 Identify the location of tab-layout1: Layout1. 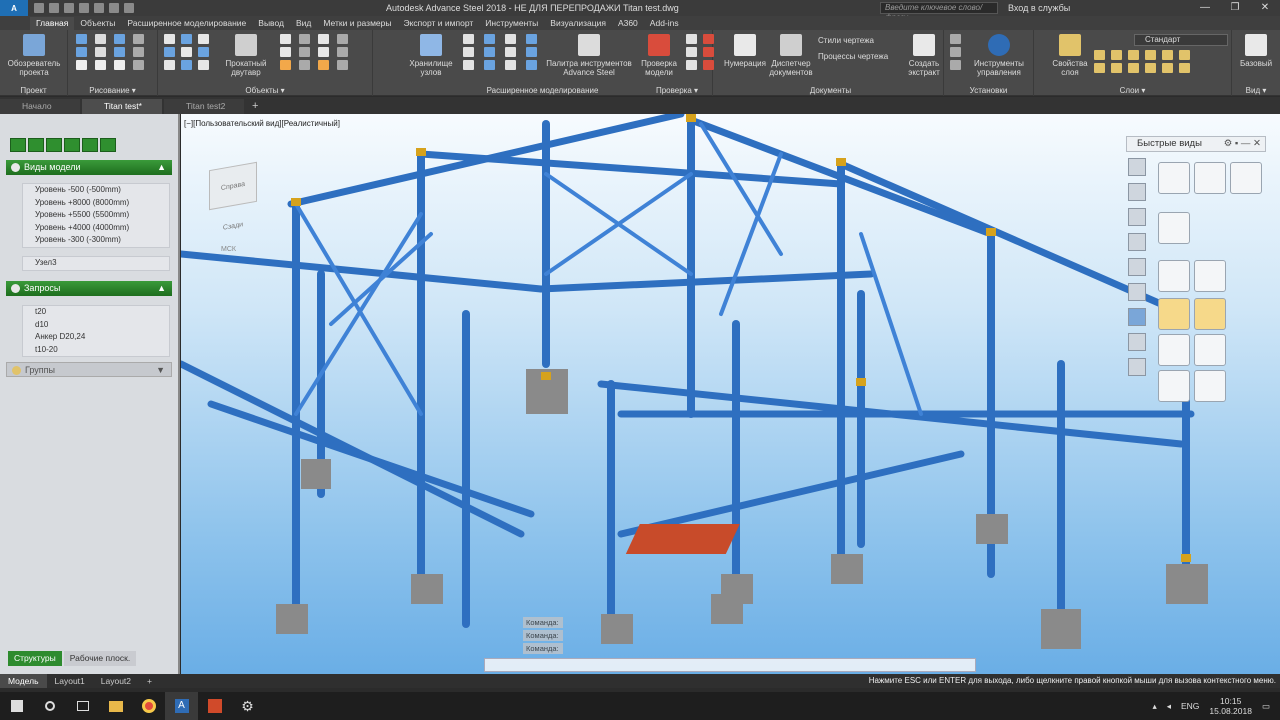
(70, 681).